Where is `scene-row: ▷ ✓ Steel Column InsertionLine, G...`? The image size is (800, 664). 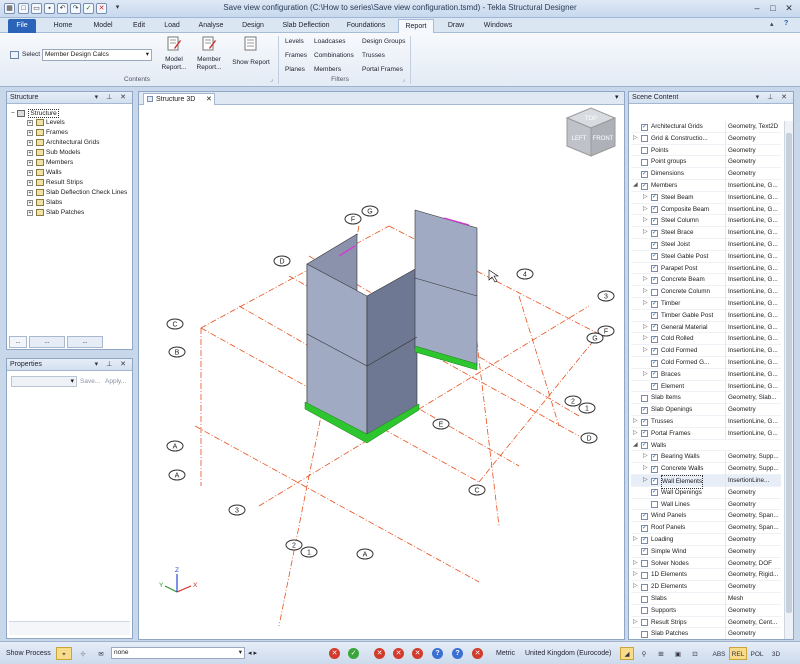
scene-row: ▷ ✓ Steel Column InsertionLine, G... is located at coordinates (706, 221).